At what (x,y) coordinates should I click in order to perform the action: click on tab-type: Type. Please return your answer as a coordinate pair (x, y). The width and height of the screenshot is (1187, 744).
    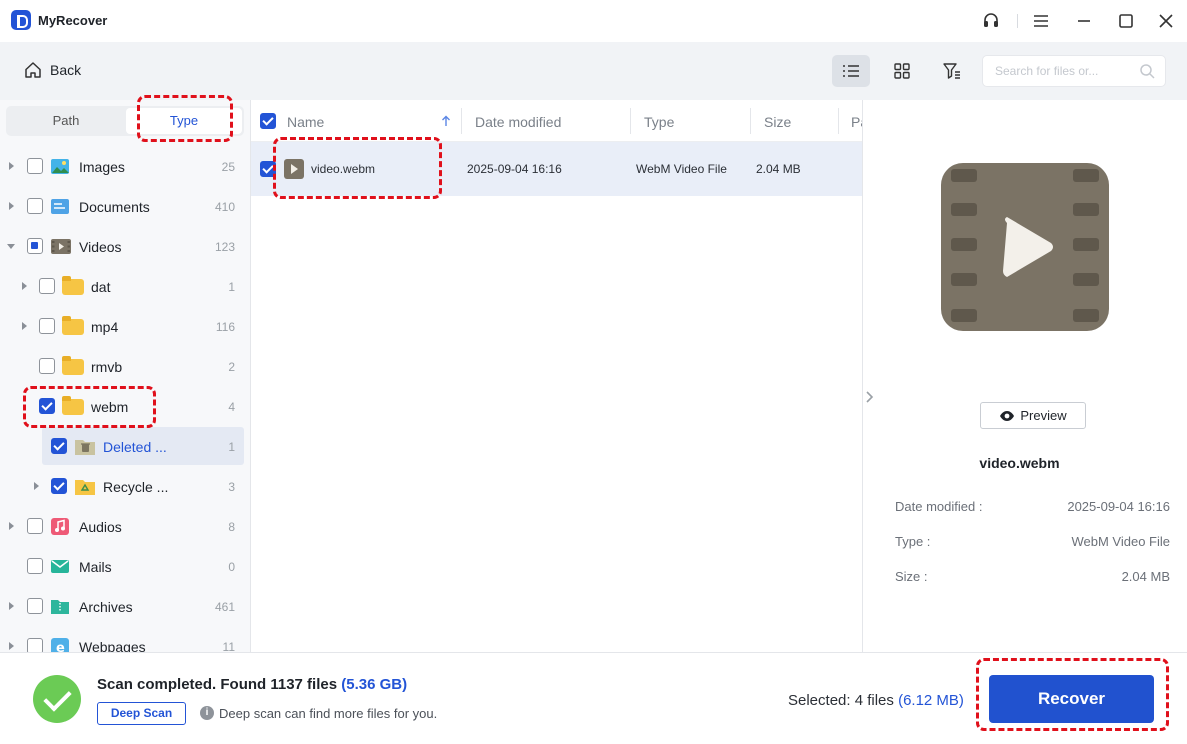
    Looking at the image, I should click on (184, 121).